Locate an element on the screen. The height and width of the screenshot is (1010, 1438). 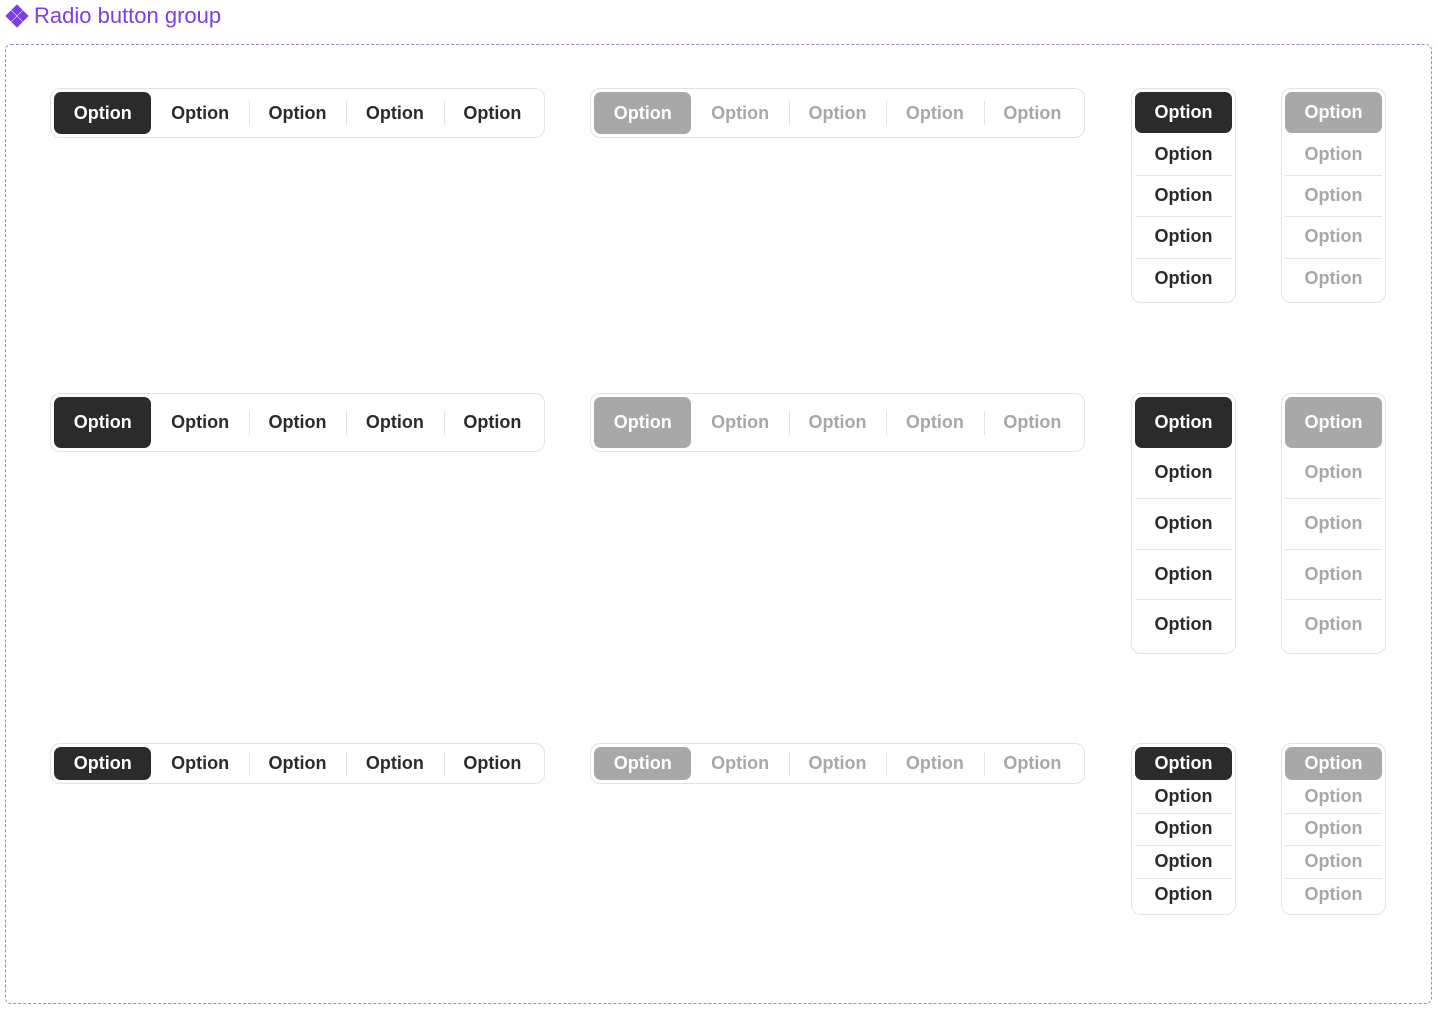
component-title-label: Radio button group is located at coordinates (128, 15).